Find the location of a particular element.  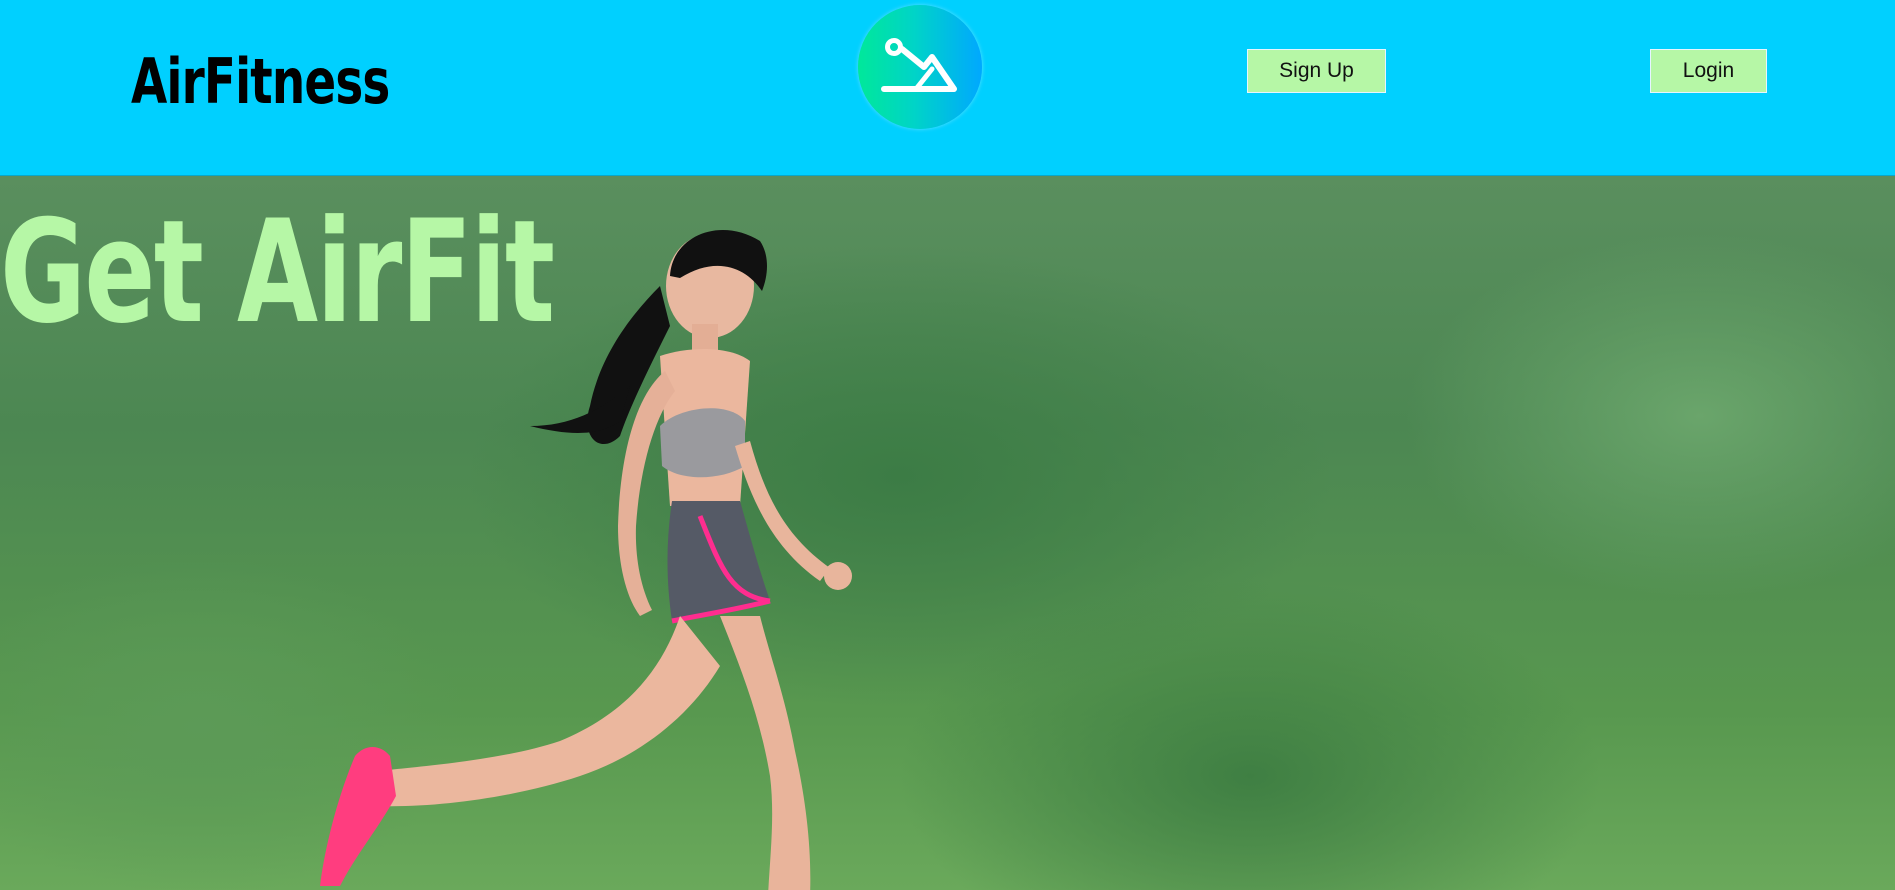

signup-button: Sign Up is located at coordinates (1316, 71).